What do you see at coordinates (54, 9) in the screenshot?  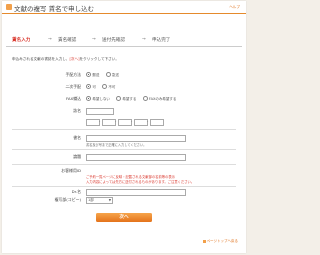 I see `page-title: 文献の複写 賃名で申し込む` at bounding box center [54, 9].